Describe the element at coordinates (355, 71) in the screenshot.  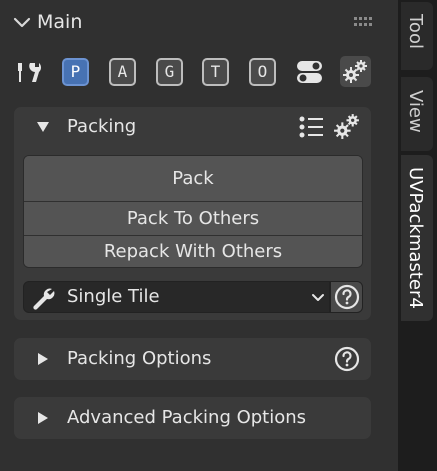
I see `settings-gears-icon` at that location.